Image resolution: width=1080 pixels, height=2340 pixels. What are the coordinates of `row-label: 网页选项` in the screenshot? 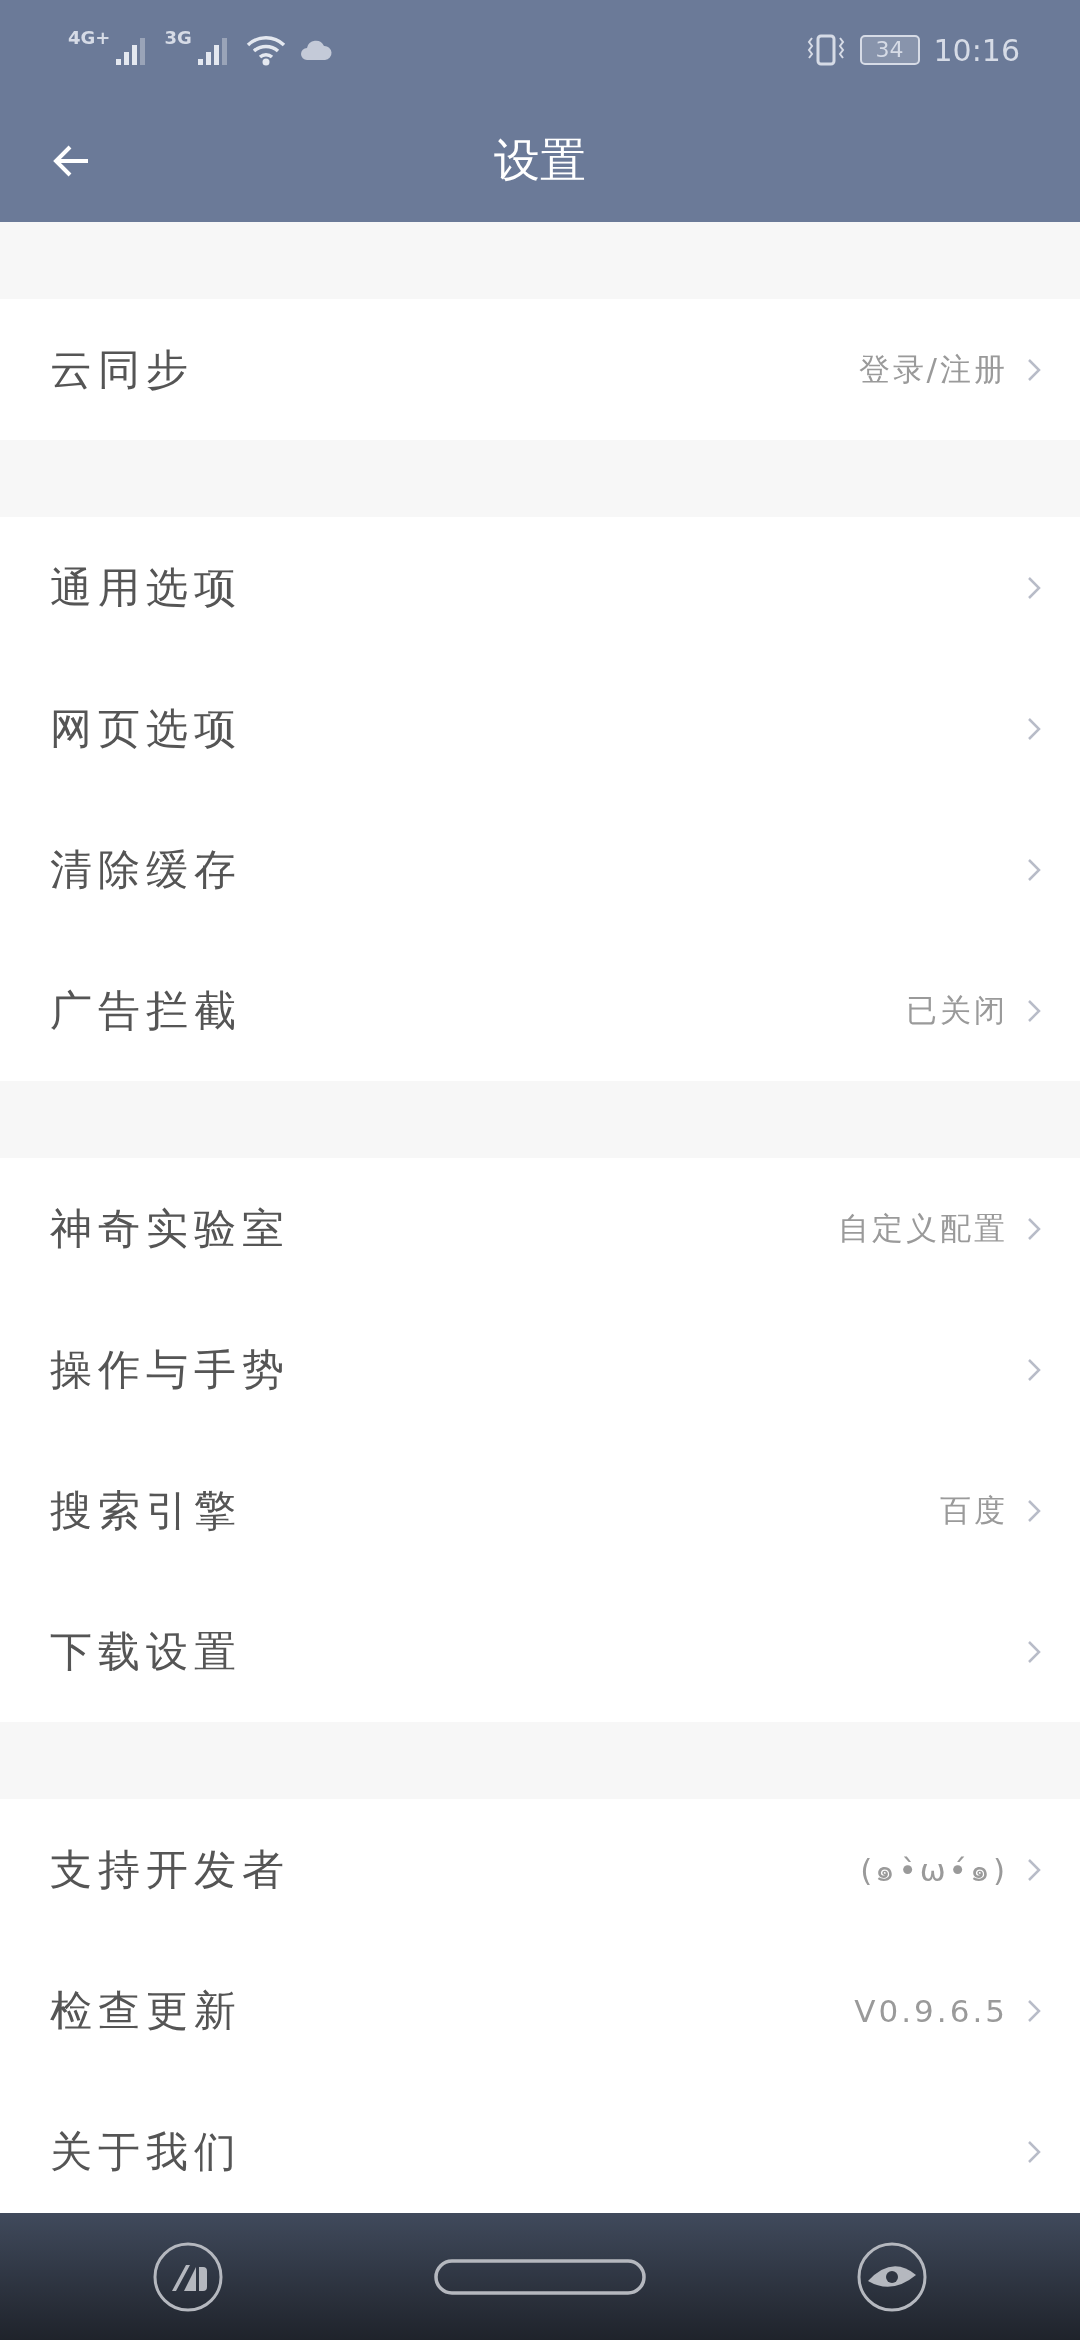 It's located at (146, 728).